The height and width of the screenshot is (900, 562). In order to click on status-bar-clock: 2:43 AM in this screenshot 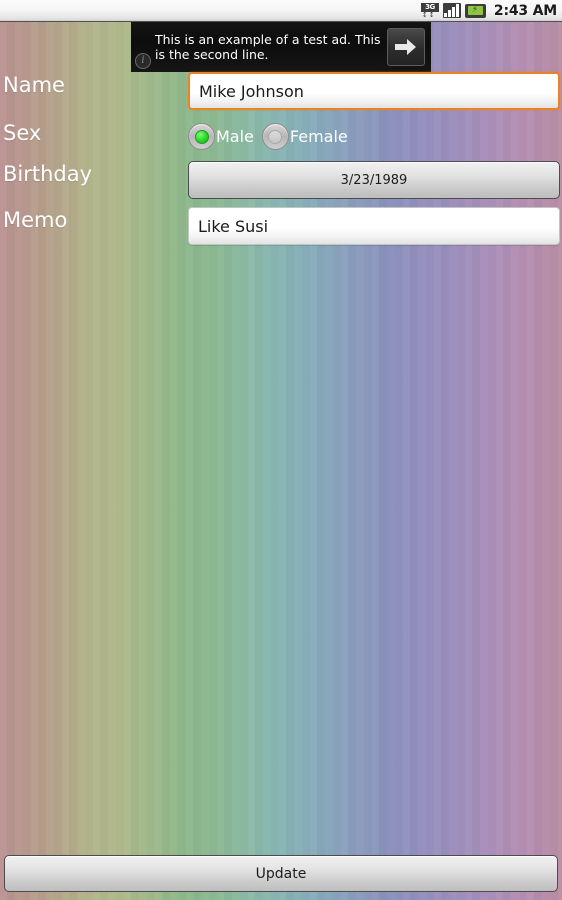, I will do `click(525, 10)`.